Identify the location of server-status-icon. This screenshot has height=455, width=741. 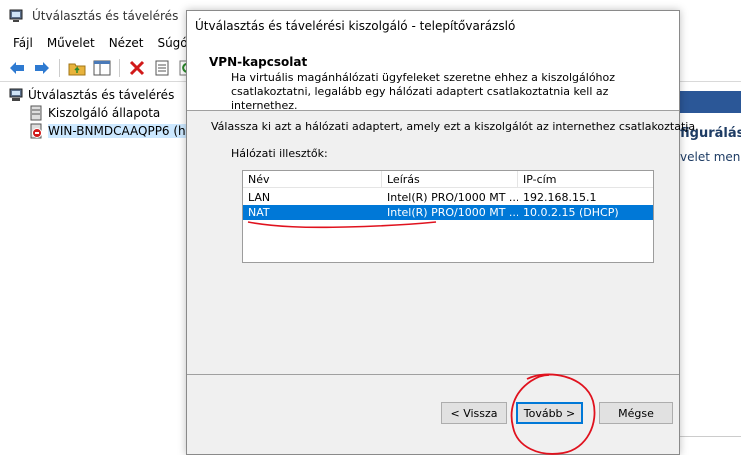
(36, 113).